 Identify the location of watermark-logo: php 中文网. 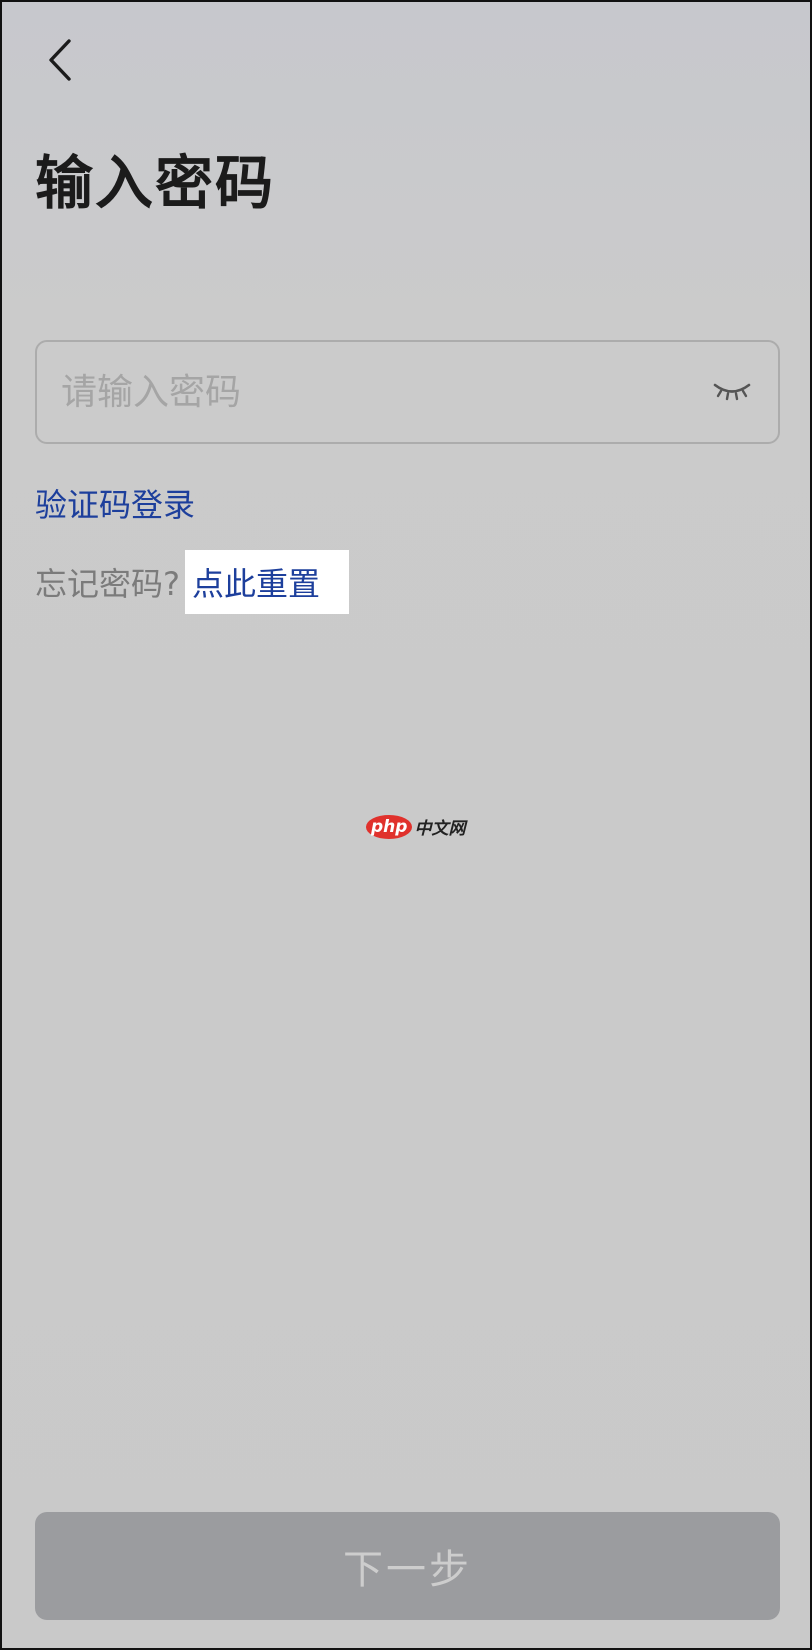
(415, 826).